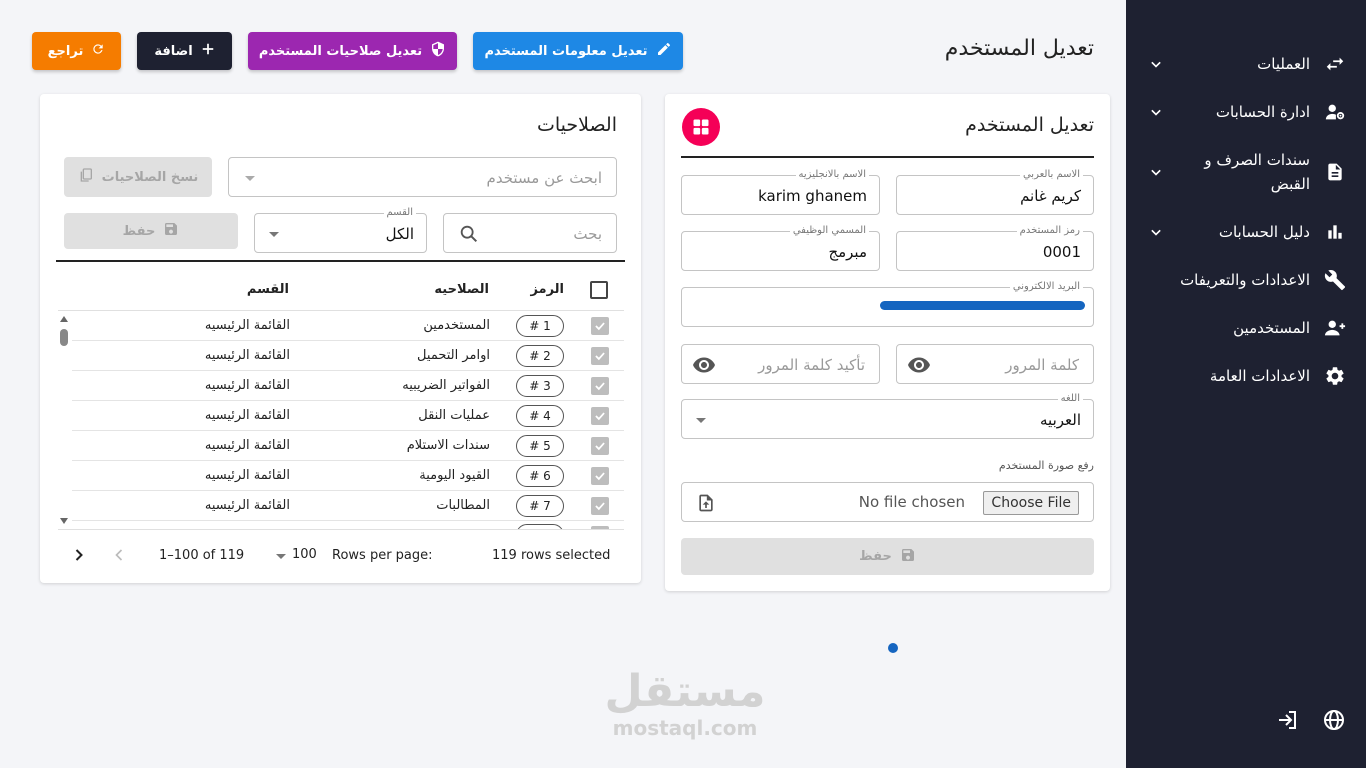  What do you see at coordinates (352, 51) in the screenshot?
I see `edit-user-permissions-button: تعديل صلاحيات المستخدم` at bounding box center [352, 51].